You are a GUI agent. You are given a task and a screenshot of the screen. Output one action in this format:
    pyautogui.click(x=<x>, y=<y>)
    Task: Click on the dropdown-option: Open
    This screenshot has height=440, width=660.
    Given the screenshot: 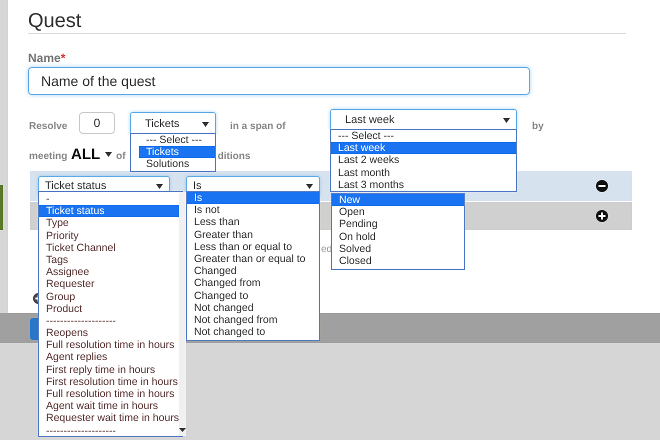 What is the action you would take?
    pyautogui.click(x=398, y=212)
    